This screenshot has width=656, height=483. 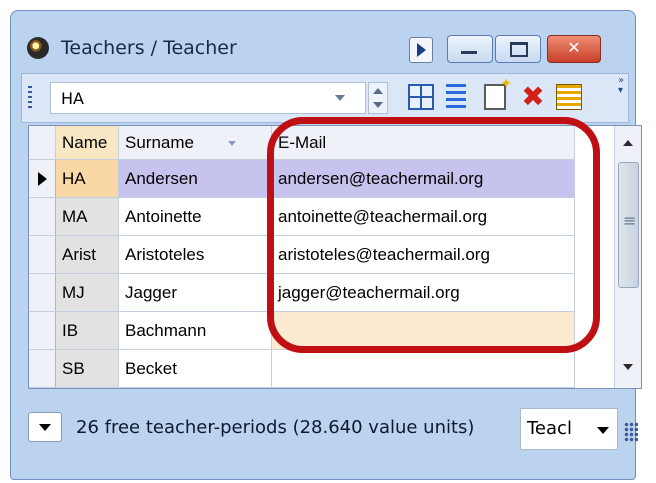 What do you see at coordinates (30, 98) in the screenshot?
I see `toolbar-grip-icon` at bounding box center [30, 98].